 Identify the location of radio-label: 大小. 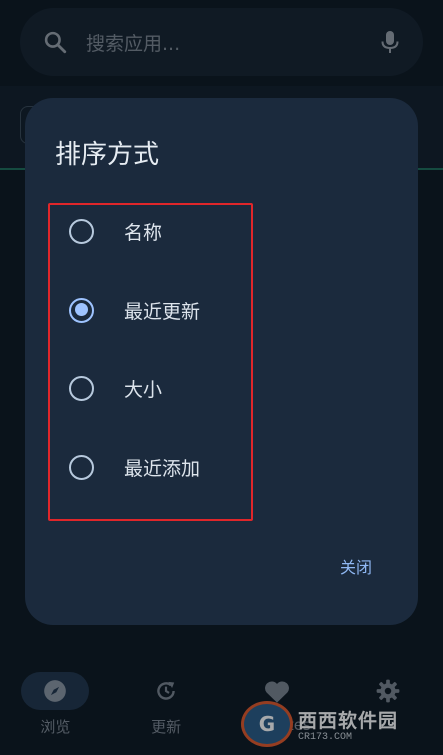
(143, 390).